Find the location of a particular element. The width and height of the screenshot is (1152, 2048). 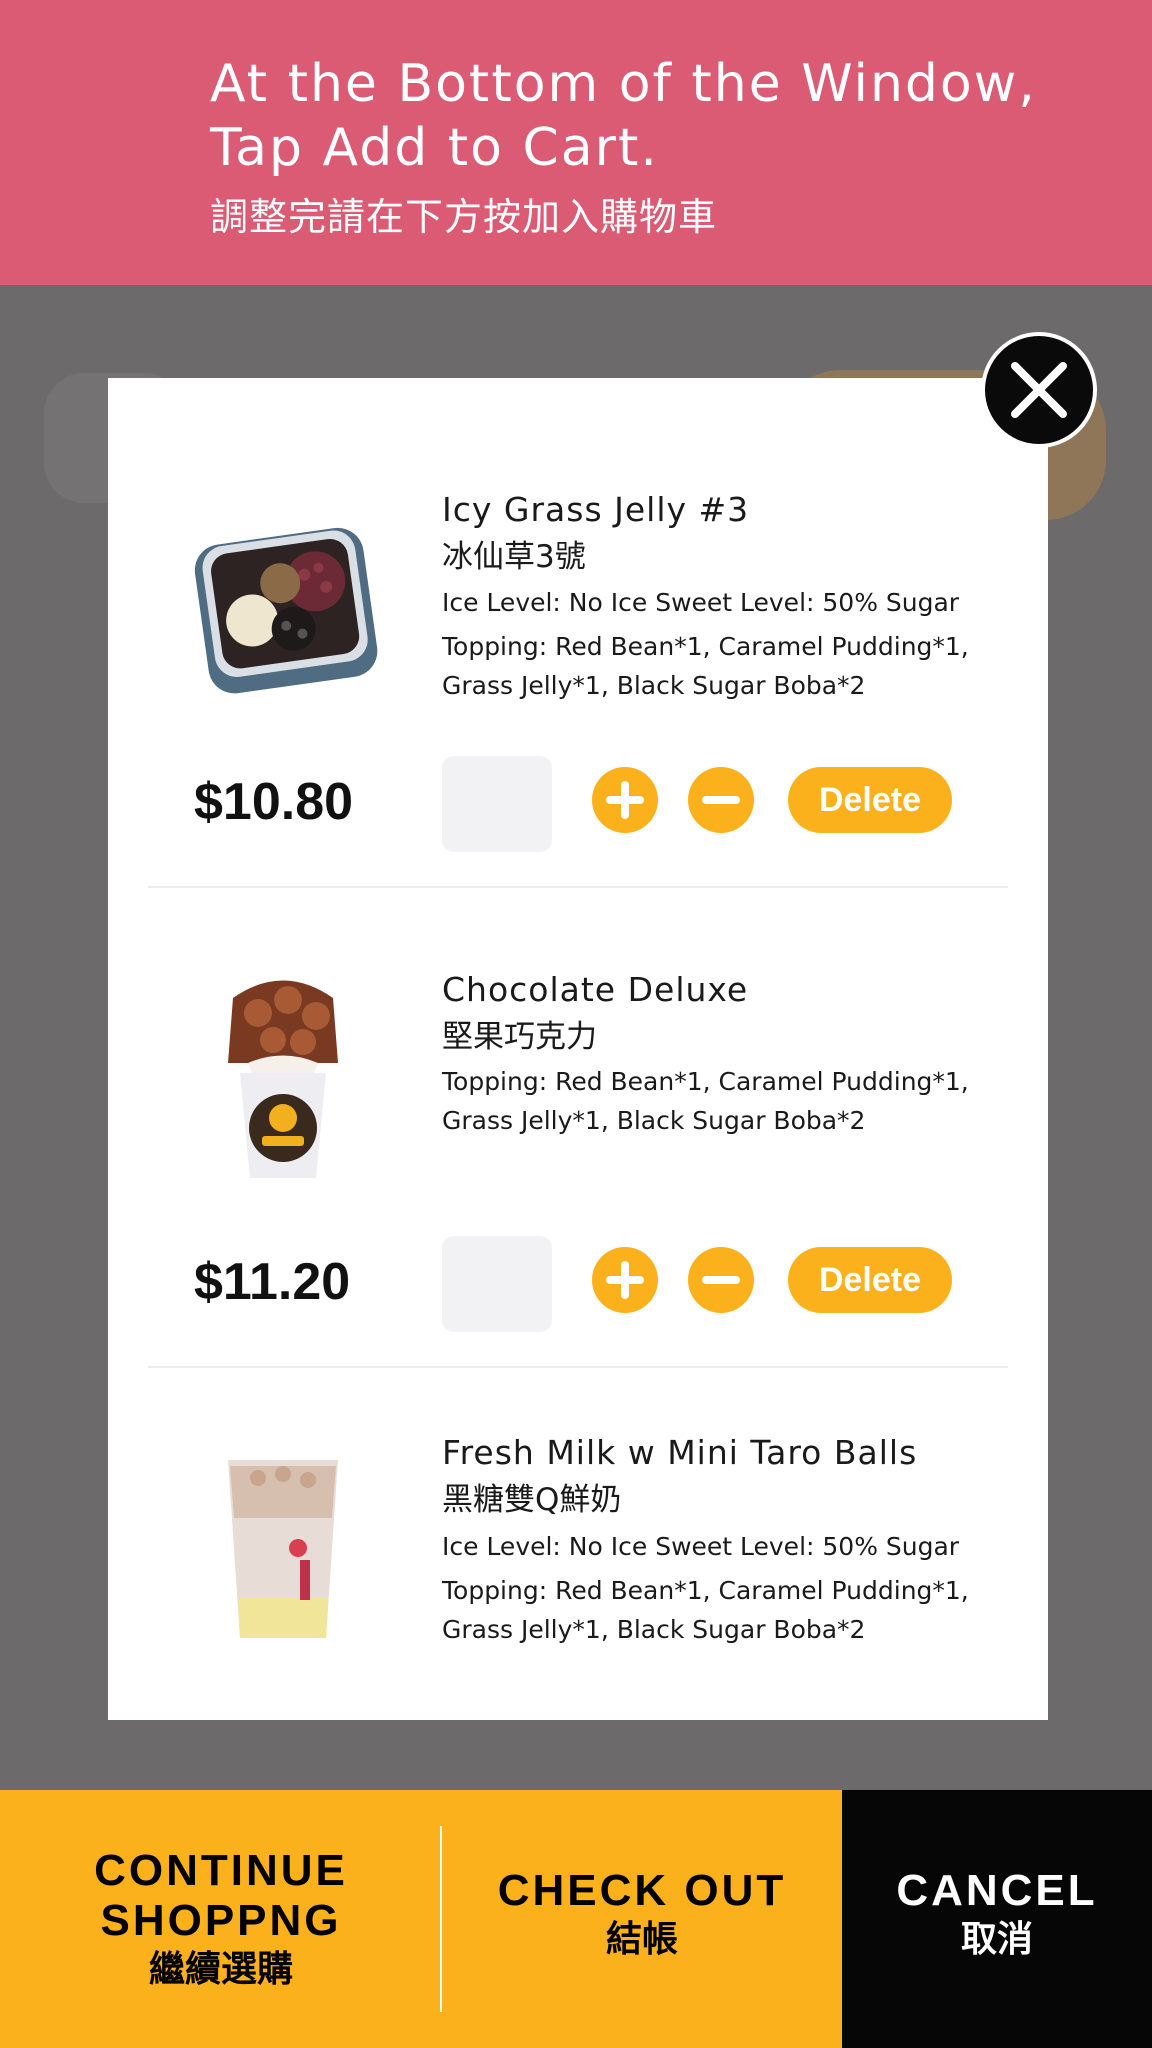

item-name-zh: 冰仙草3號 is located at coordinates (514, 557).